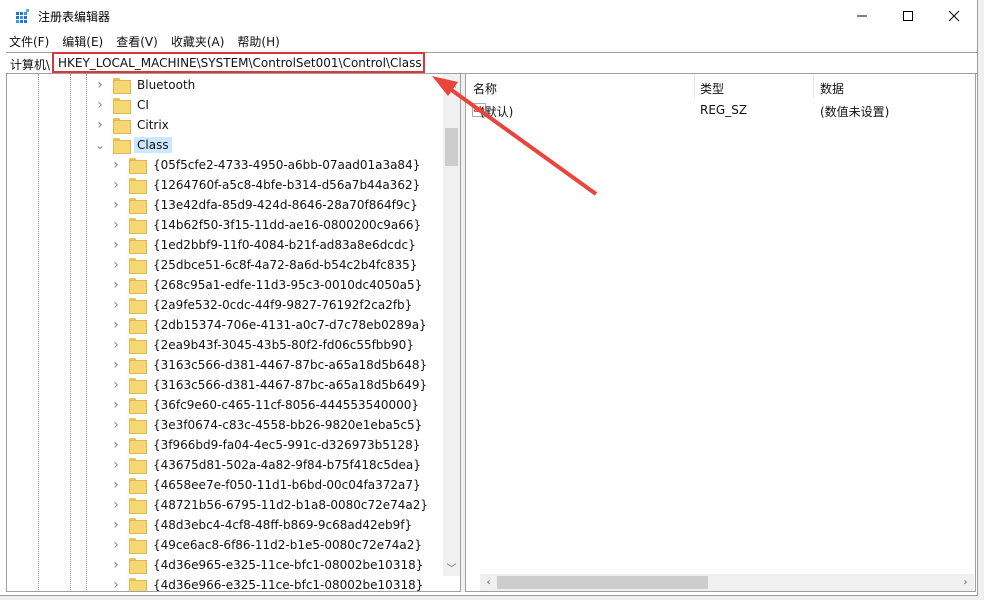 Image resolution: width=984 pixels, height=600 pixels. I want to click on tree-node-label: {36fc9e60-c465-11cf-8056-444553540000}, so click(286, 405).